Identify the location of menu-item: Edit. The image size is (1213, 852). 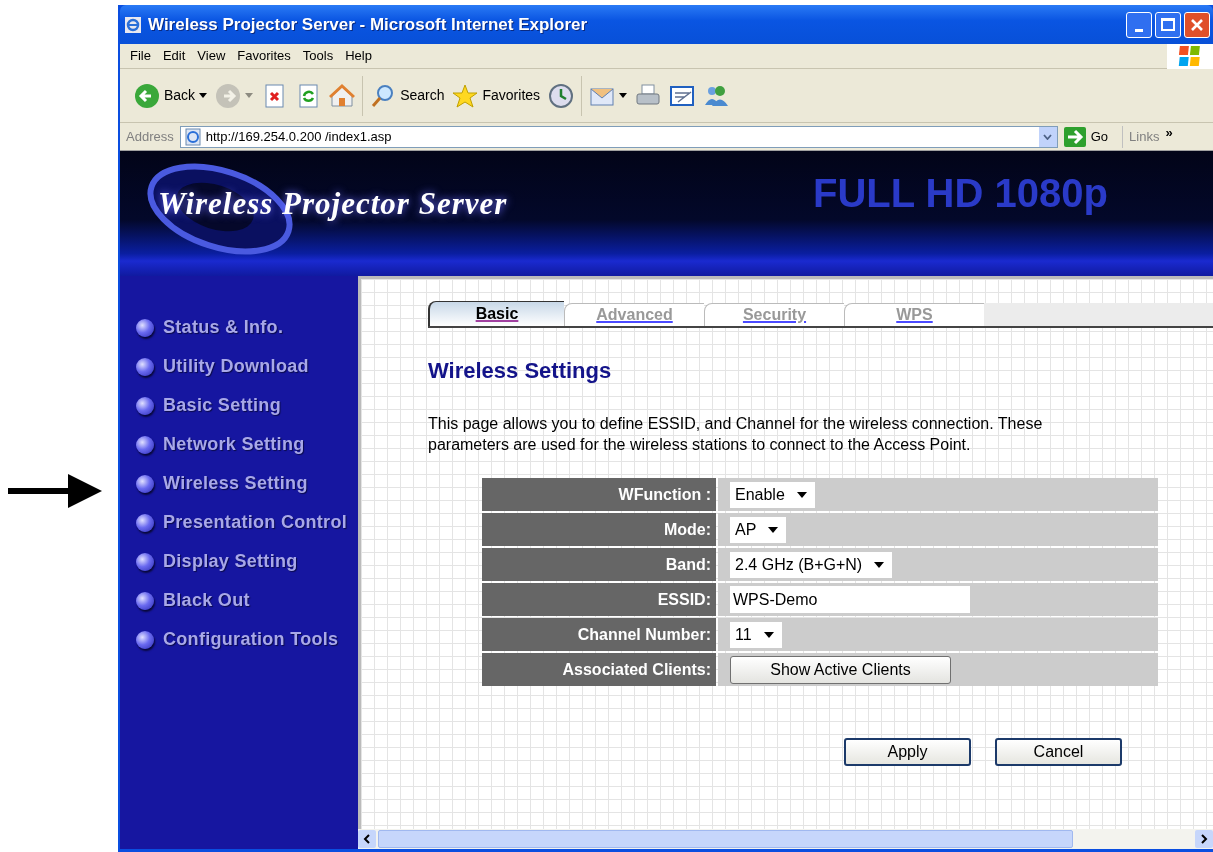
(174, 56).